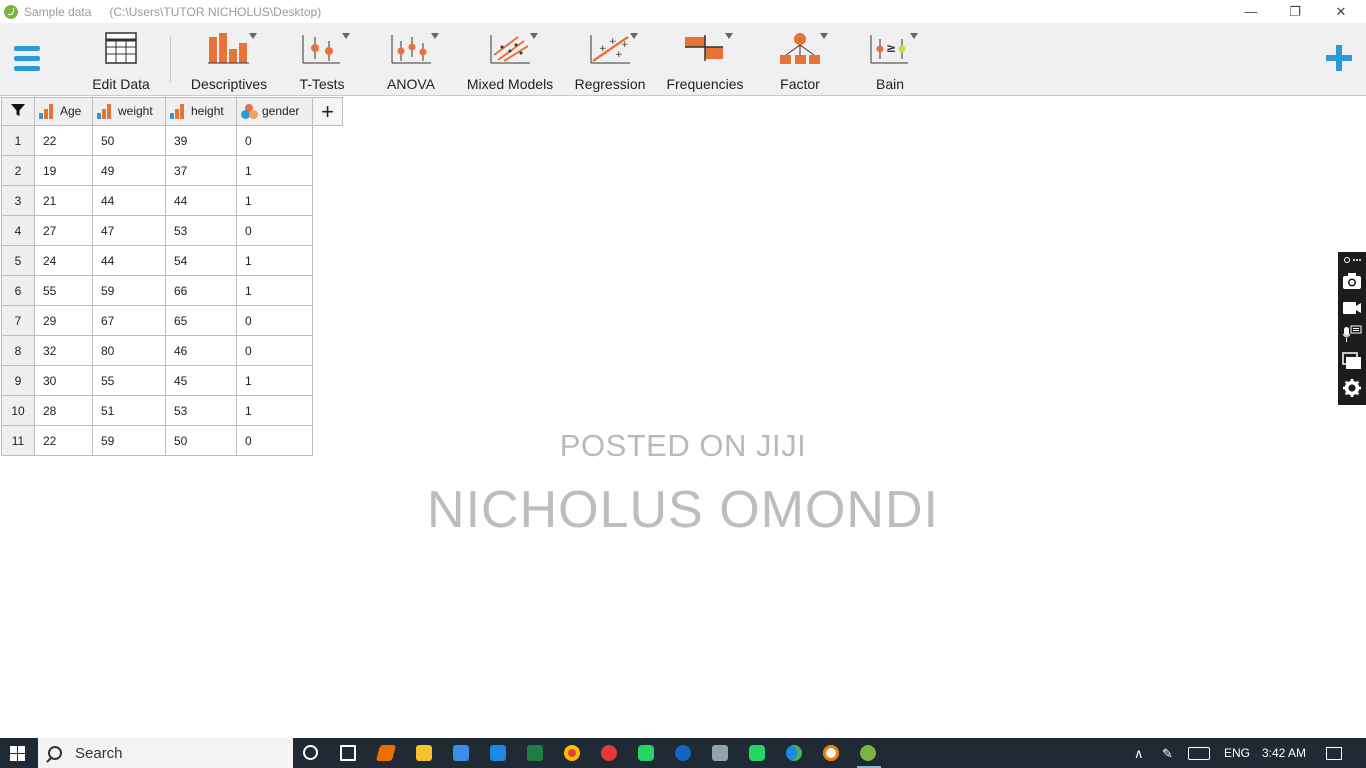 The width and height of the screenshot is (1366, 768). What do you see at coordinates (348, 753) in the screenshot?
I see `task-view-icon` at bounding box center [348, 753].